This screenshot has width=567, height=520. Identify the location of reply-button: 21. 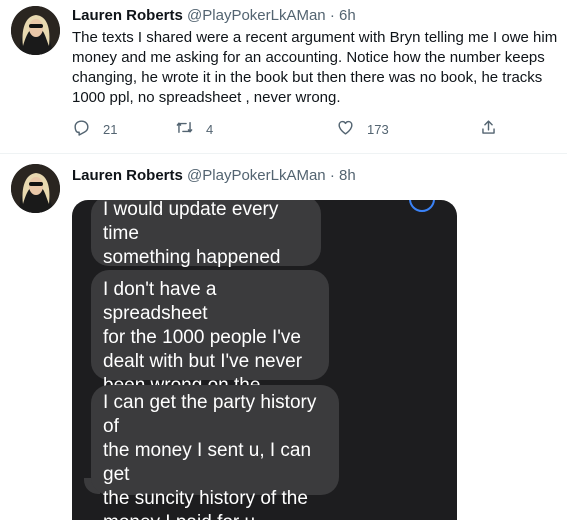
(94, 129).